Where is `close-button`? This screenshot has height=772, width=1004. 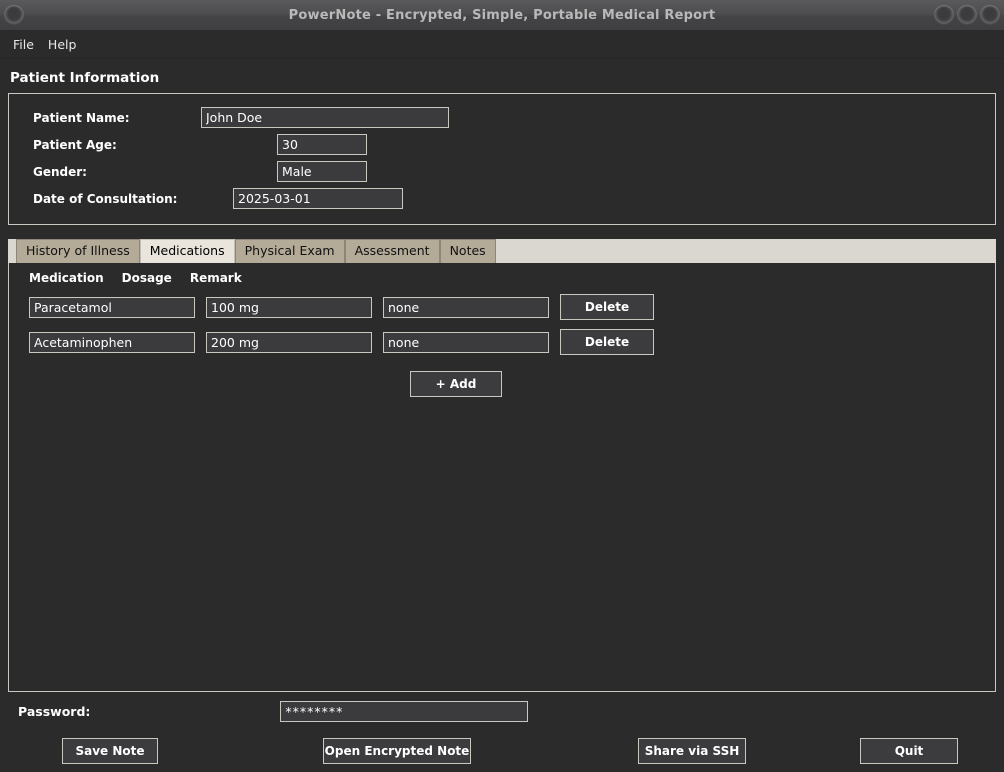
close-button is located at coordinates (990, 15).